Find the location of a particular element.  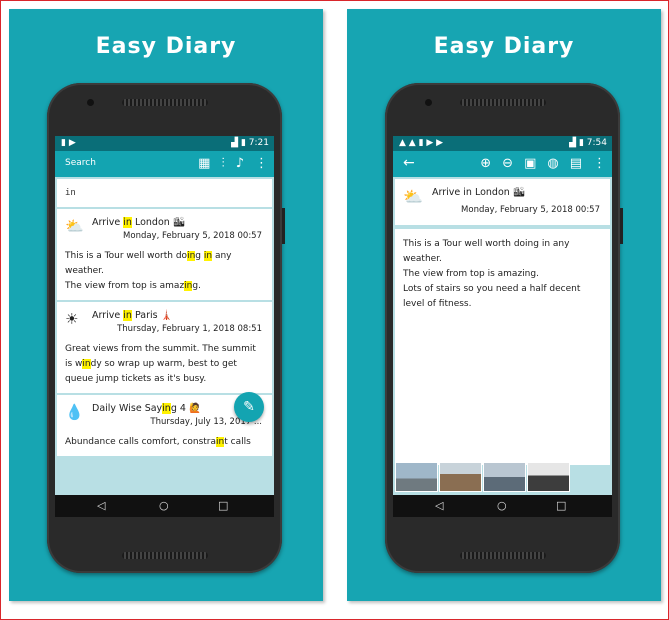

detail-toolbar: ← ⊕ ⊖ ▣ ◍ ▤ ⋮ is located at coordinates (502, 164).